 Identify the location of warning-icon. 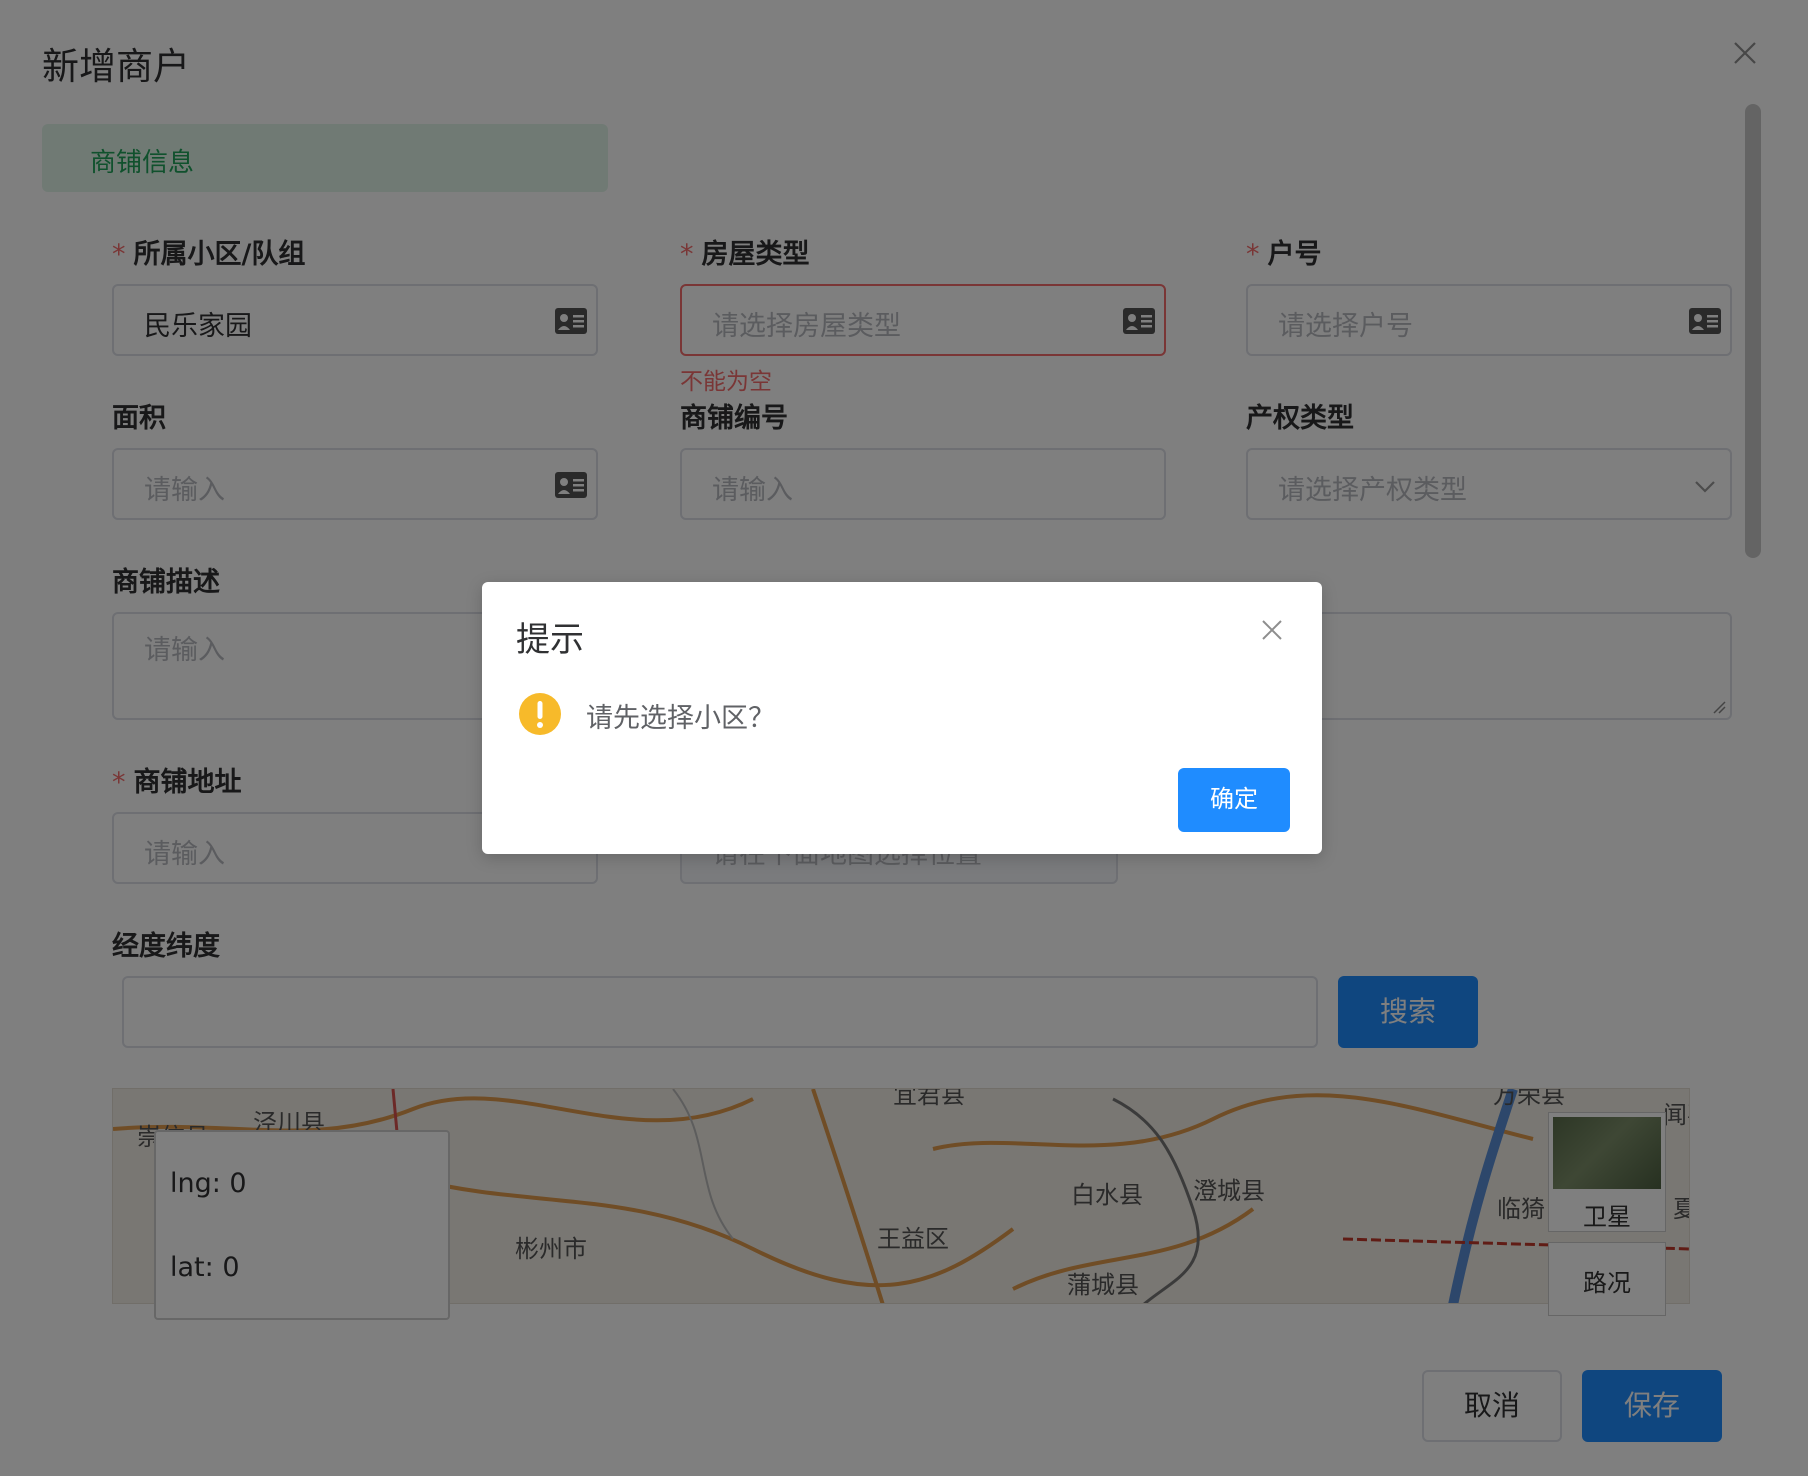
(540, 714).